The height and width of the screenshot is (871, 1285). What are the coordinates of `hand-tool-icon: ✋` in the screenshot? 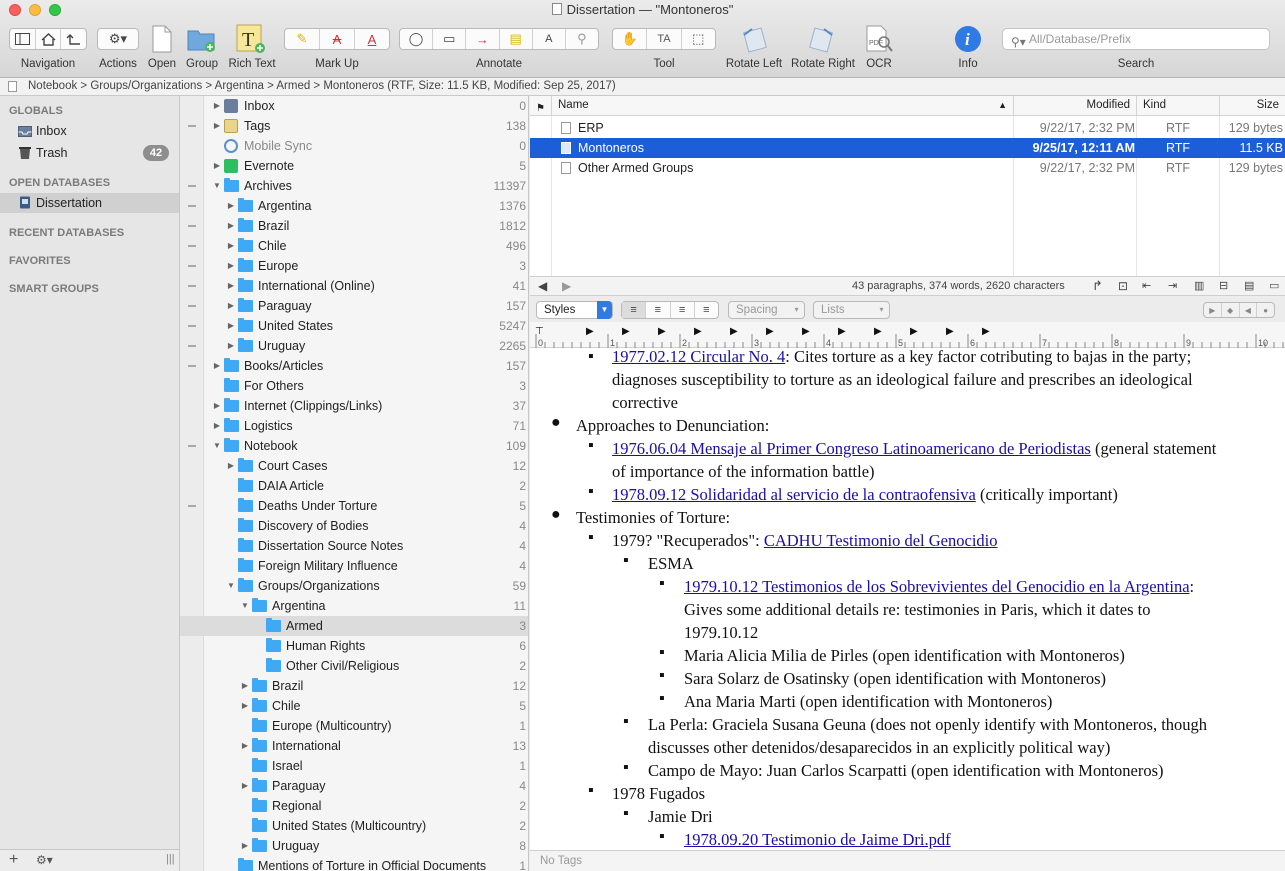 It's located at (630, 39).